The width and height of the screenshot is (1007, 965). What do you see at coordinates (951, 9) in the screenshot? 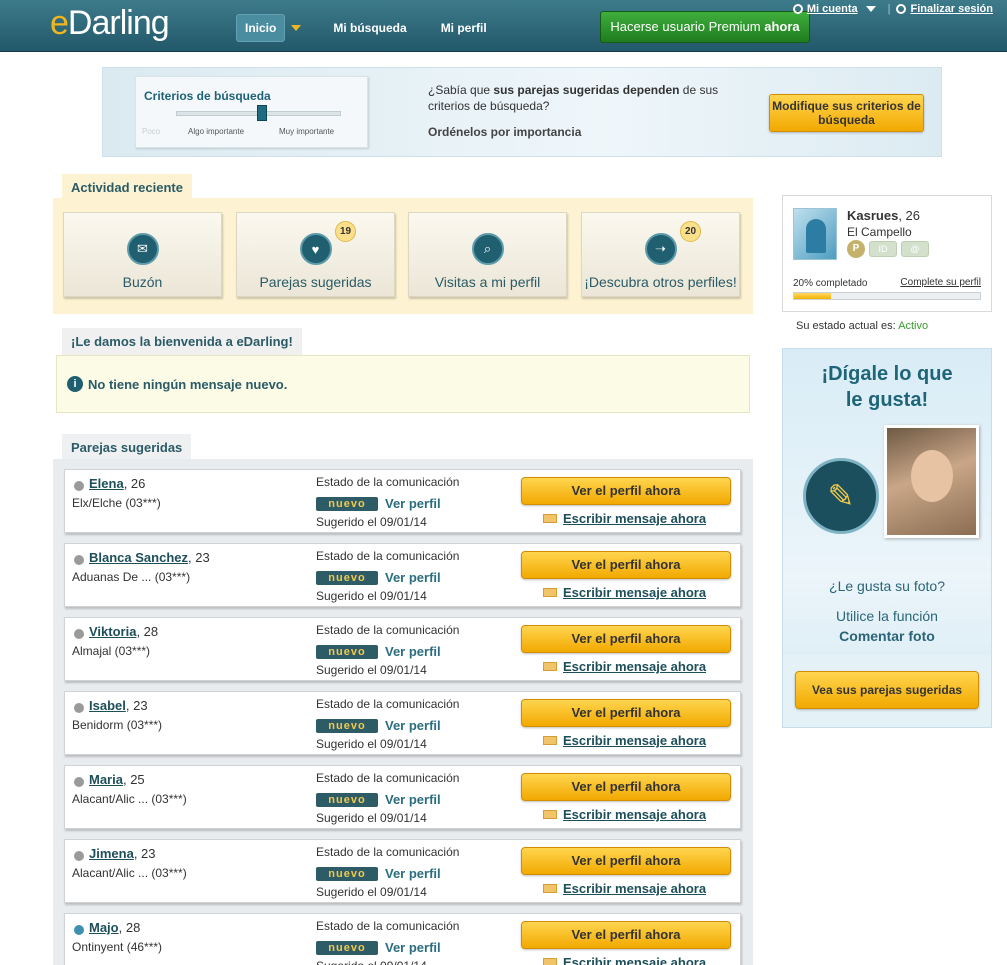
I see `logout-link: Finalizar sesión` at bounding box center [951, 9].